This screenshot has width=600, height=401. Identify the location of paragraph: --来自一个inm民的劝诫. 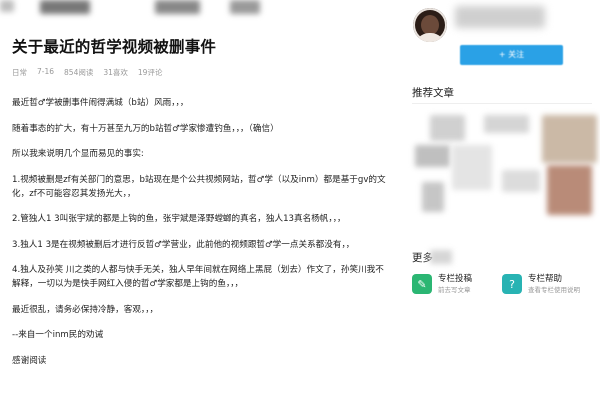
(58, 335).